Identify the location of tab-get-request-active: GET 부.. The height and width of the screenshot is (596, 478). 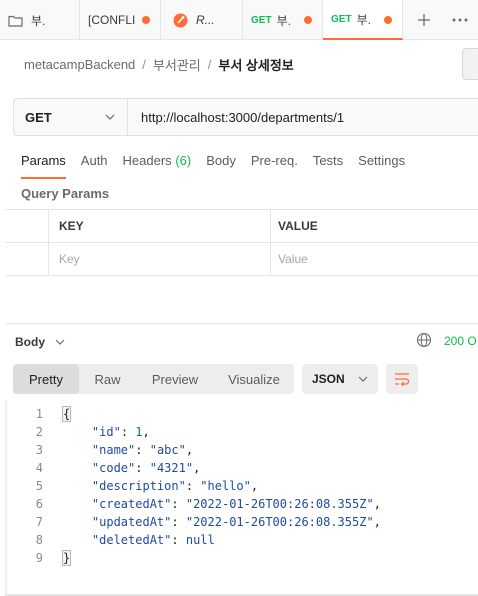
(363, 20).